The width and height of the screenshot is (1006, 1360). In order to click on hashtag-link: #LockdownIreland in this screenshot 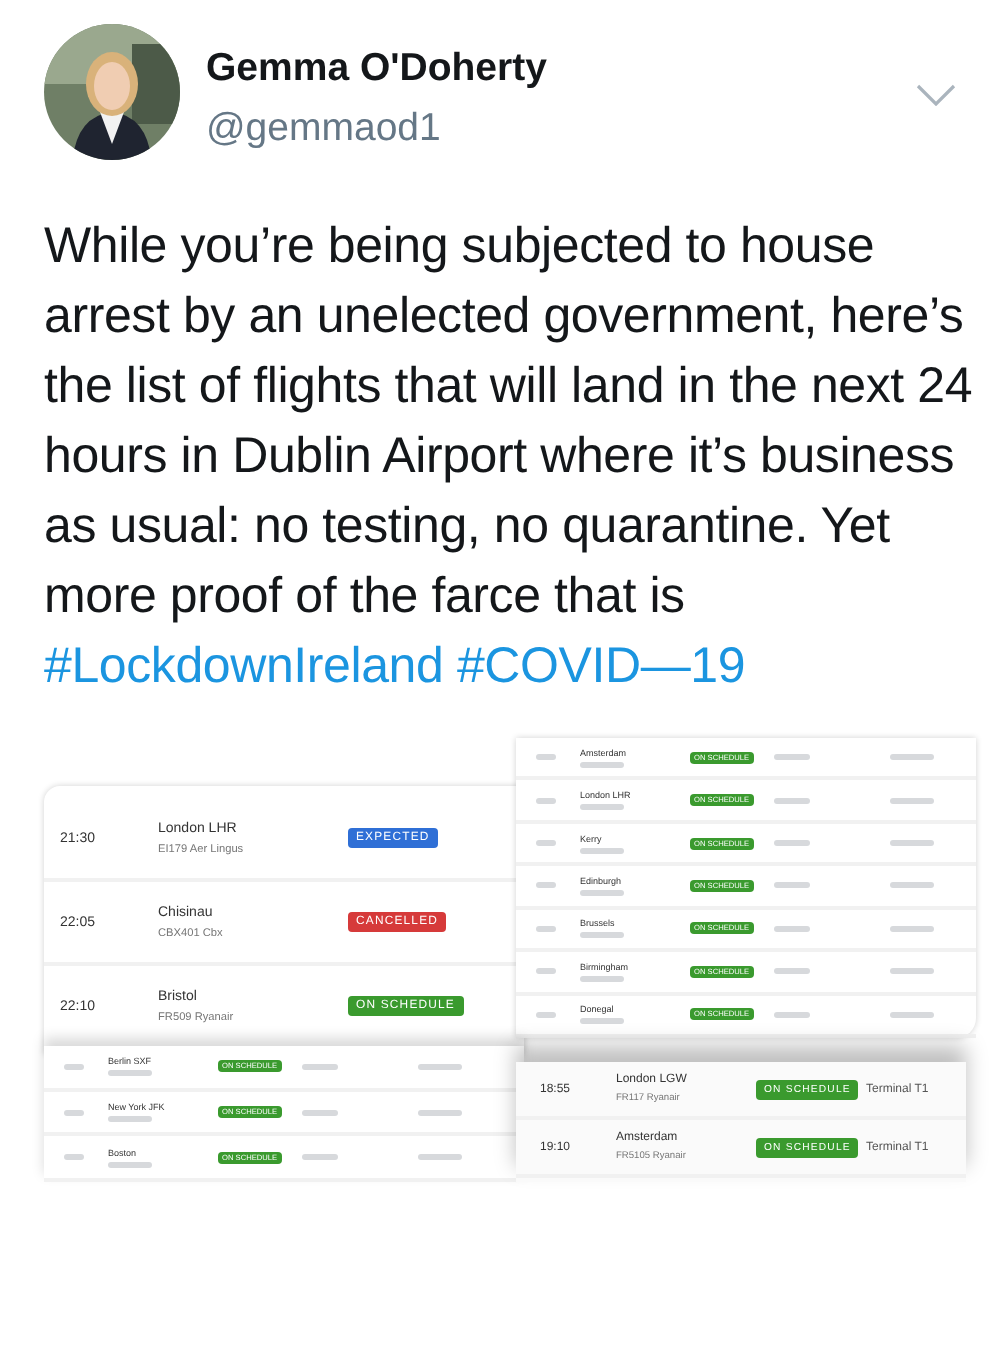, I will do `click(244, 666)`.